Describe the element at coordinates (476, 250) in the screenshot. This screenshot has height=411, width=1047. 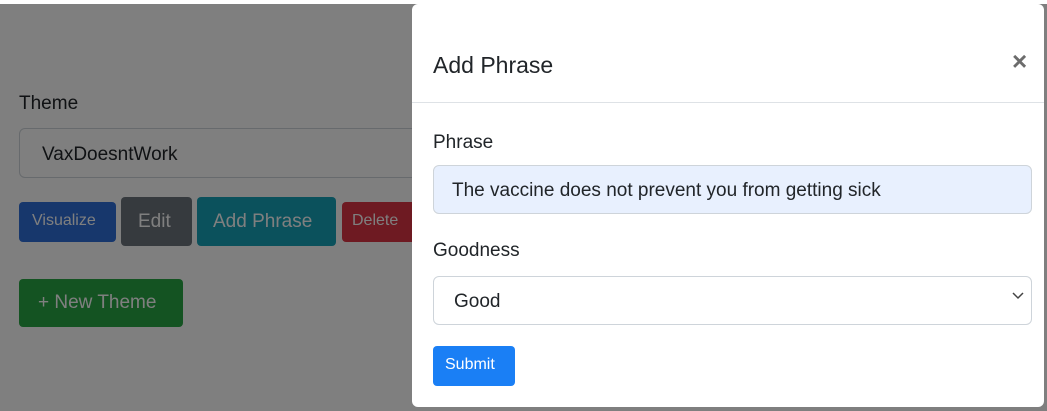
I see `goodness-label: Goodness` at that location.